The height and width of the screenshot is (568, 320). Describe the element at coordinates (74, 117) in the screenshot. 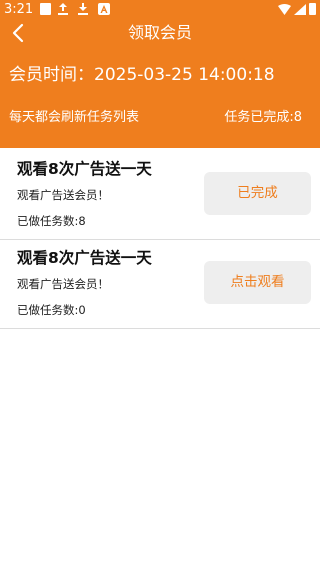

I see `refresh-note: 每天都会刷新任务列表` at that location.